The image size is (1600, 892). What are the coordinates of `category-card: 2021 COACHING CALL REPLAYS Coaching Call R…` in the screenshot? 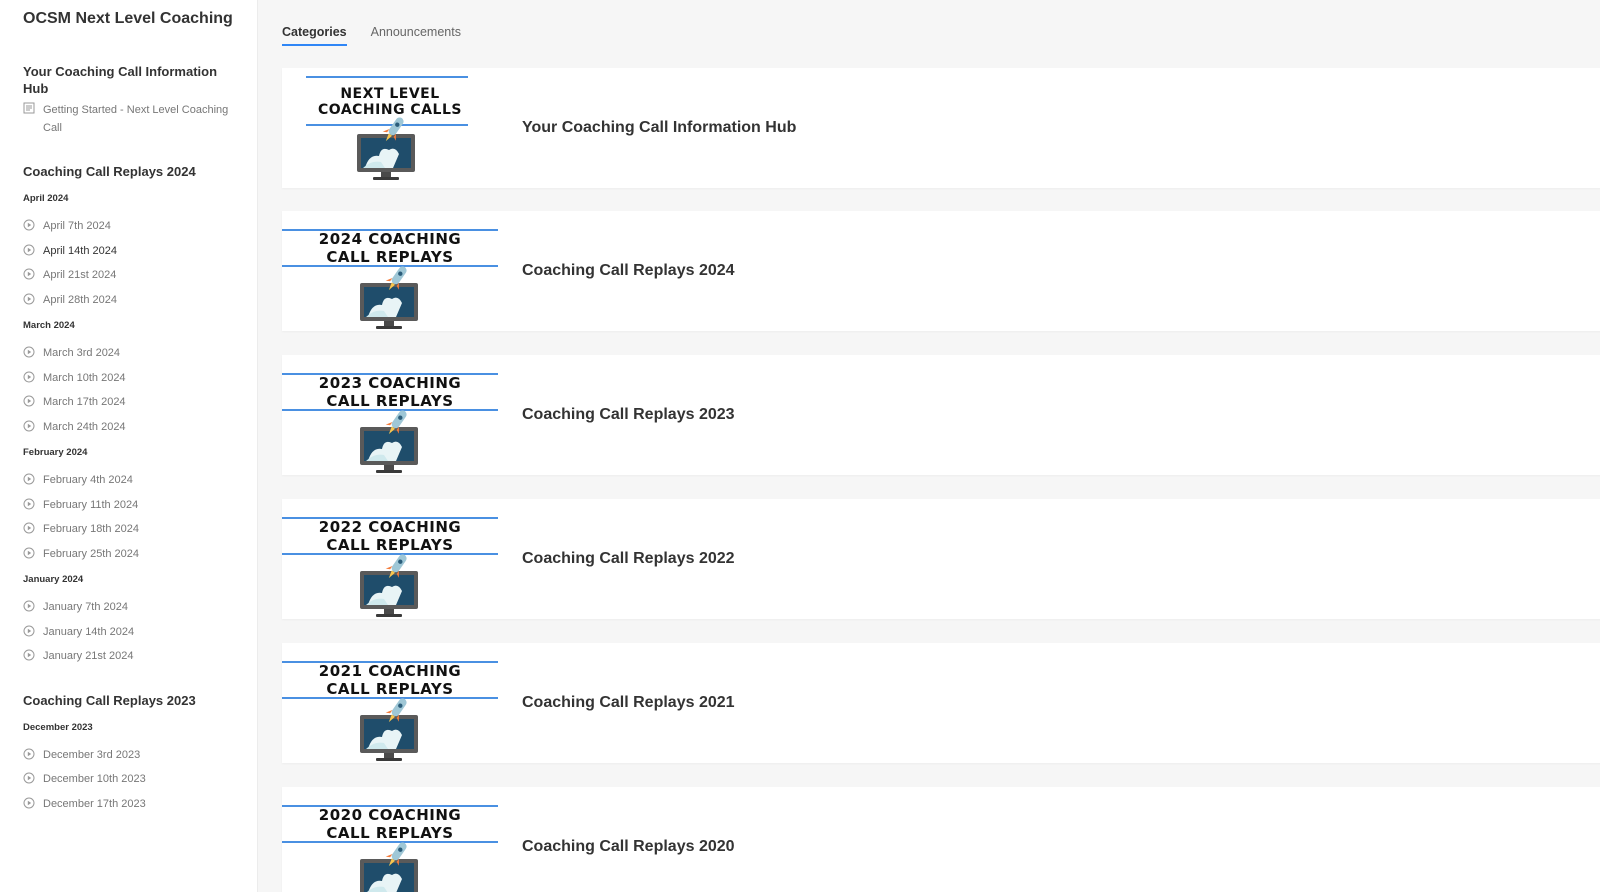 It's located at (941, 703).